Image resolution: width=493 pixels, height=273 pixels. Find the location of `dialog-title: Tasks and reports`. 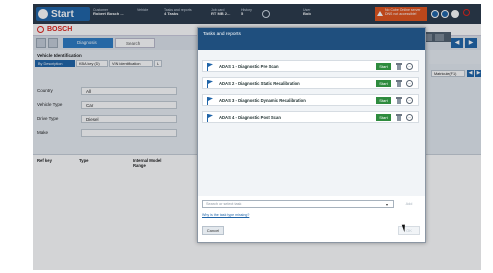

dialog-title: Tasks and reports is located at coordinates (222, 34).